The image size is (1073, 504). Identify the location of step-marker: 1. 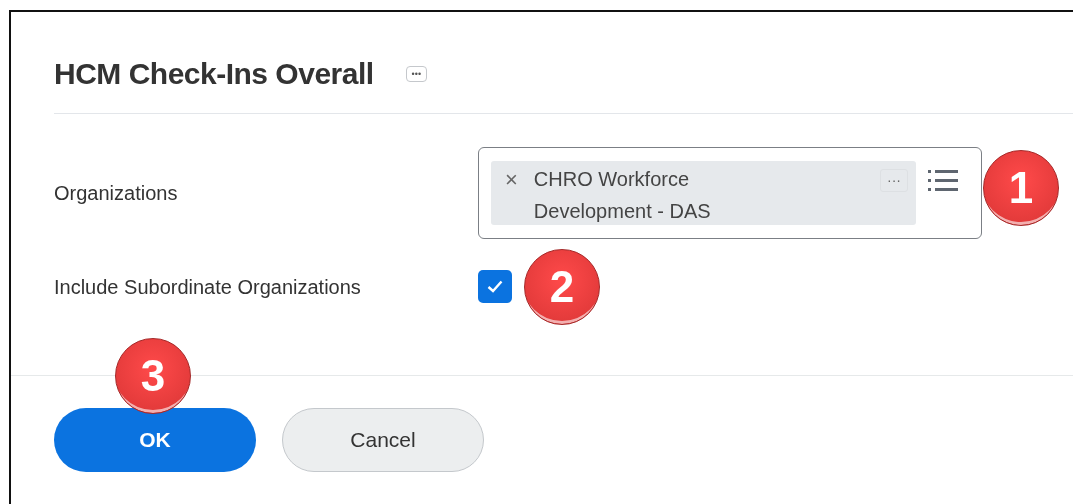
(1021, 188).